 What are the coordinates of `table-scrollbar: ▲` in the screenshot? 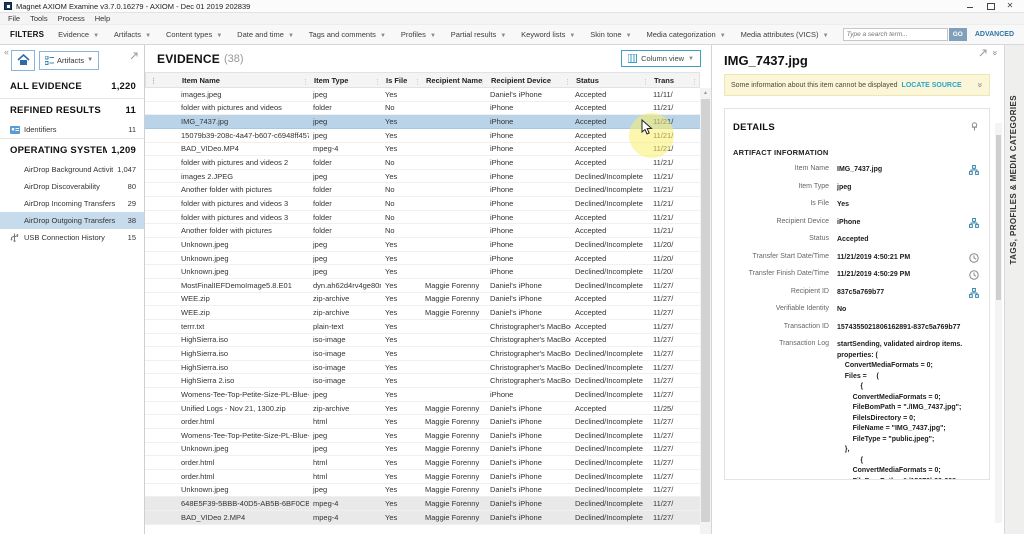 It's located at (705, 311).